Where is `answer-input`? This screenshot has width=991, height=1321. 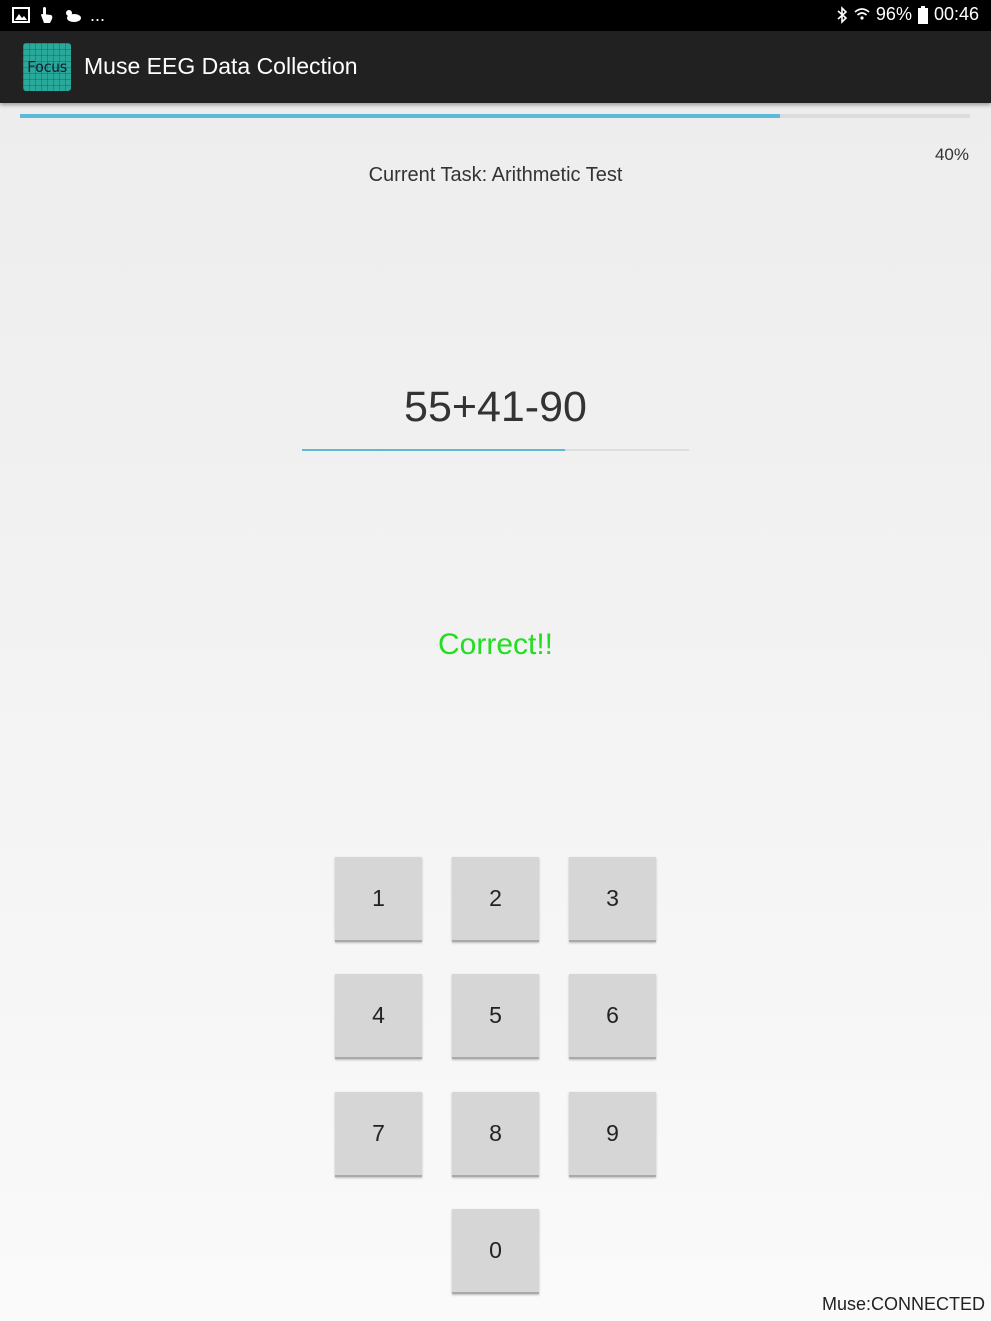 answer-input is located at coordinates (495, 450).